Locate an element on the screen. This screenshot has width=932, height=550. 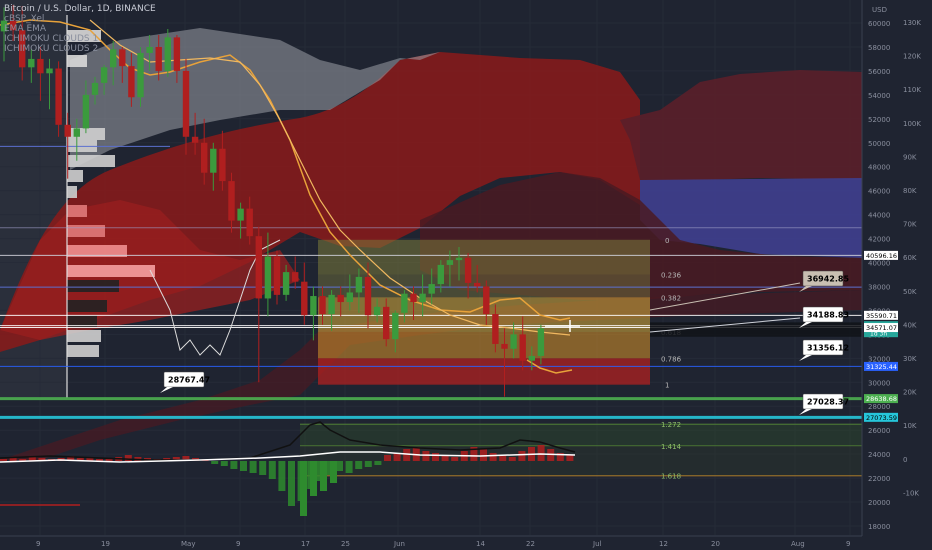
fib-level-label: 0.382 is located at coordinates (671, 298).